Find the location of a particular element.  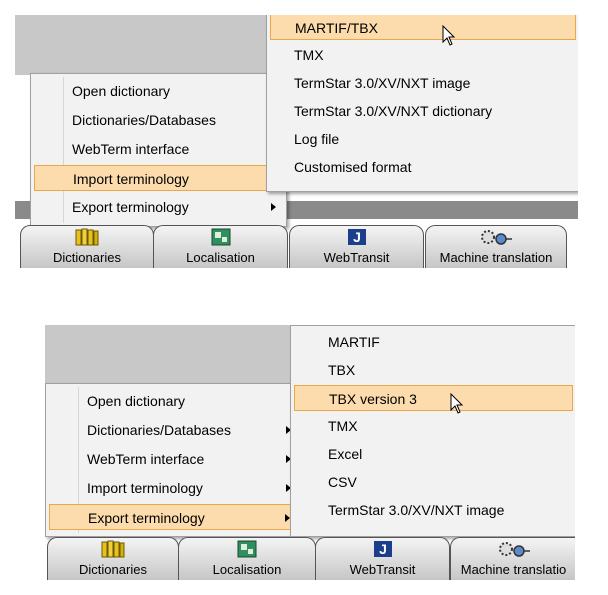

submenu-item-martif-tbx: MARTIF/TBX is located at coordinates (423, 27).